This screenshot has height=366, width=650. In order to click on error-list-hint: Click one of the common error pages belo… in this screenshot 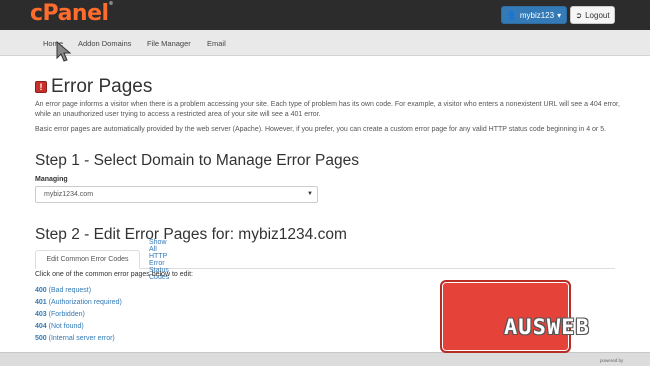, I will do `click(114, 274)`.